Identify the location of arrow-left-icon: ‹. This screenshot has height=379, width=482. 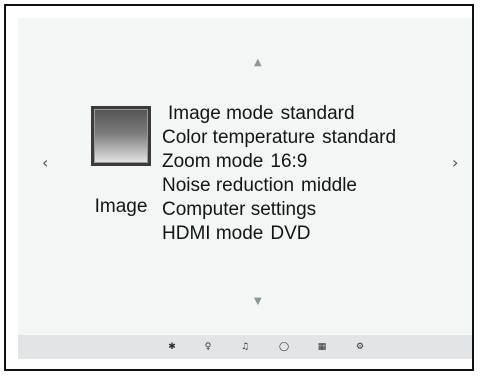
(45, 163).